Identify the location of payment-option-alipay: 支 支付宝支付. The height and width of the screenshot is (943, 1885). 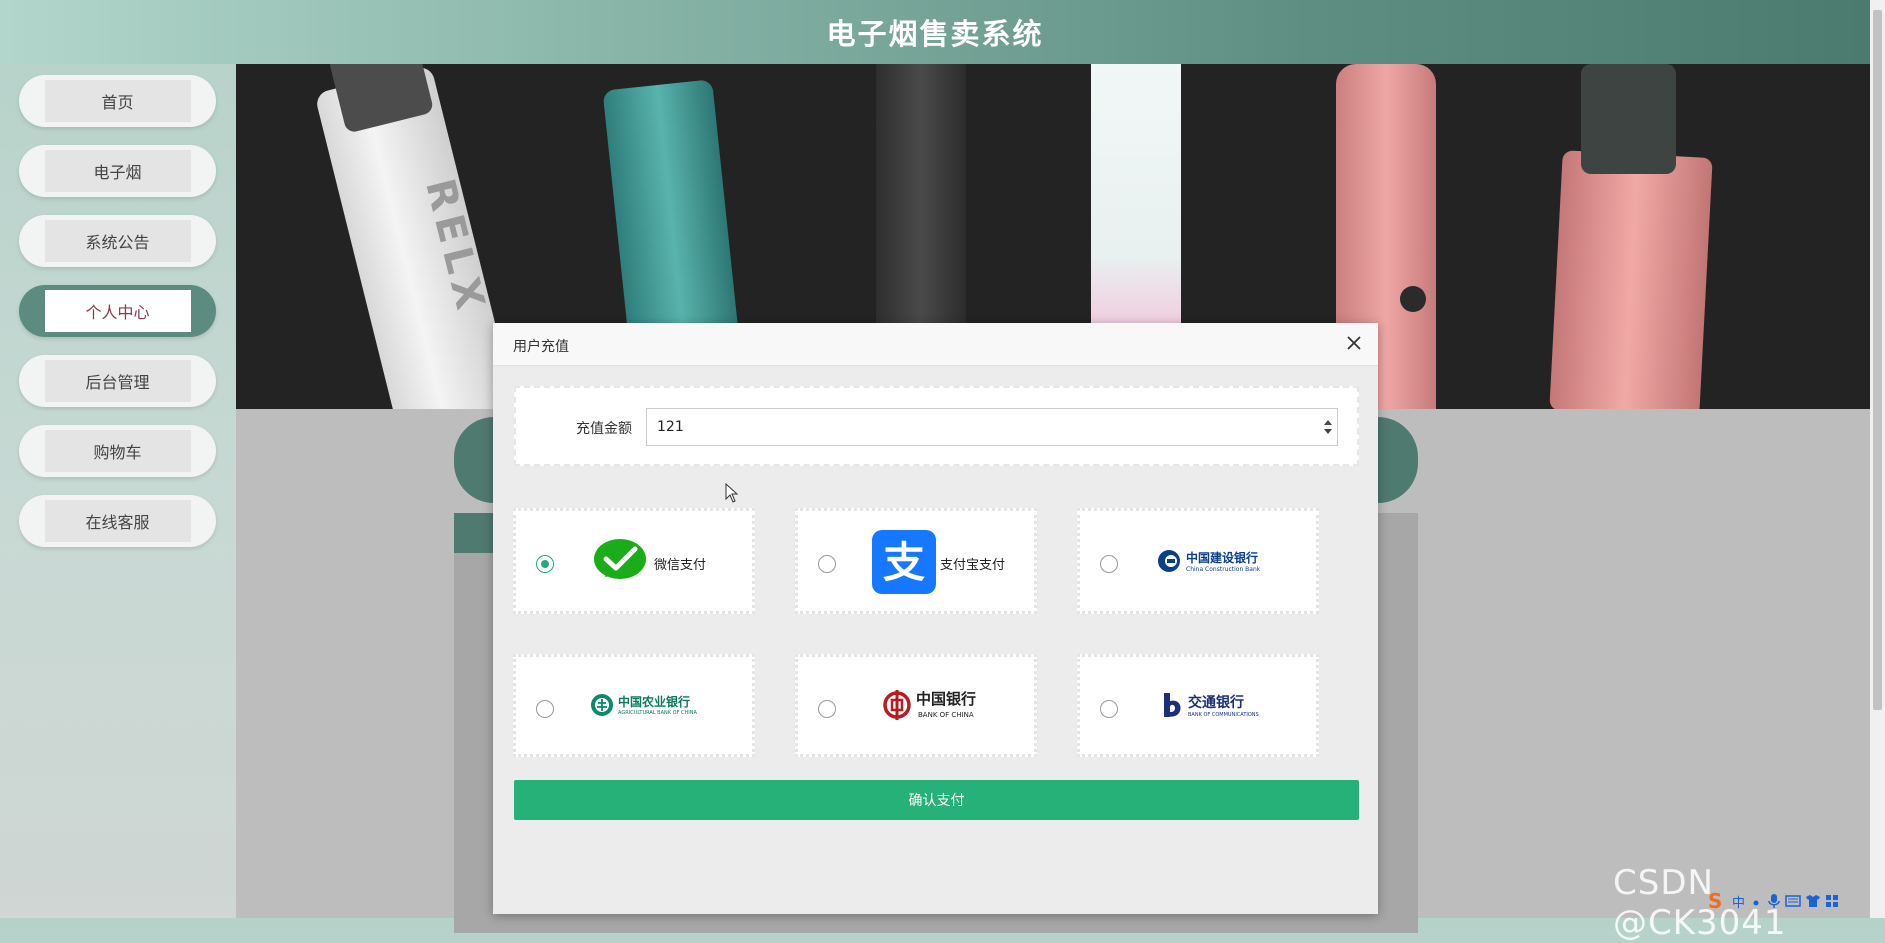
(916, 561).